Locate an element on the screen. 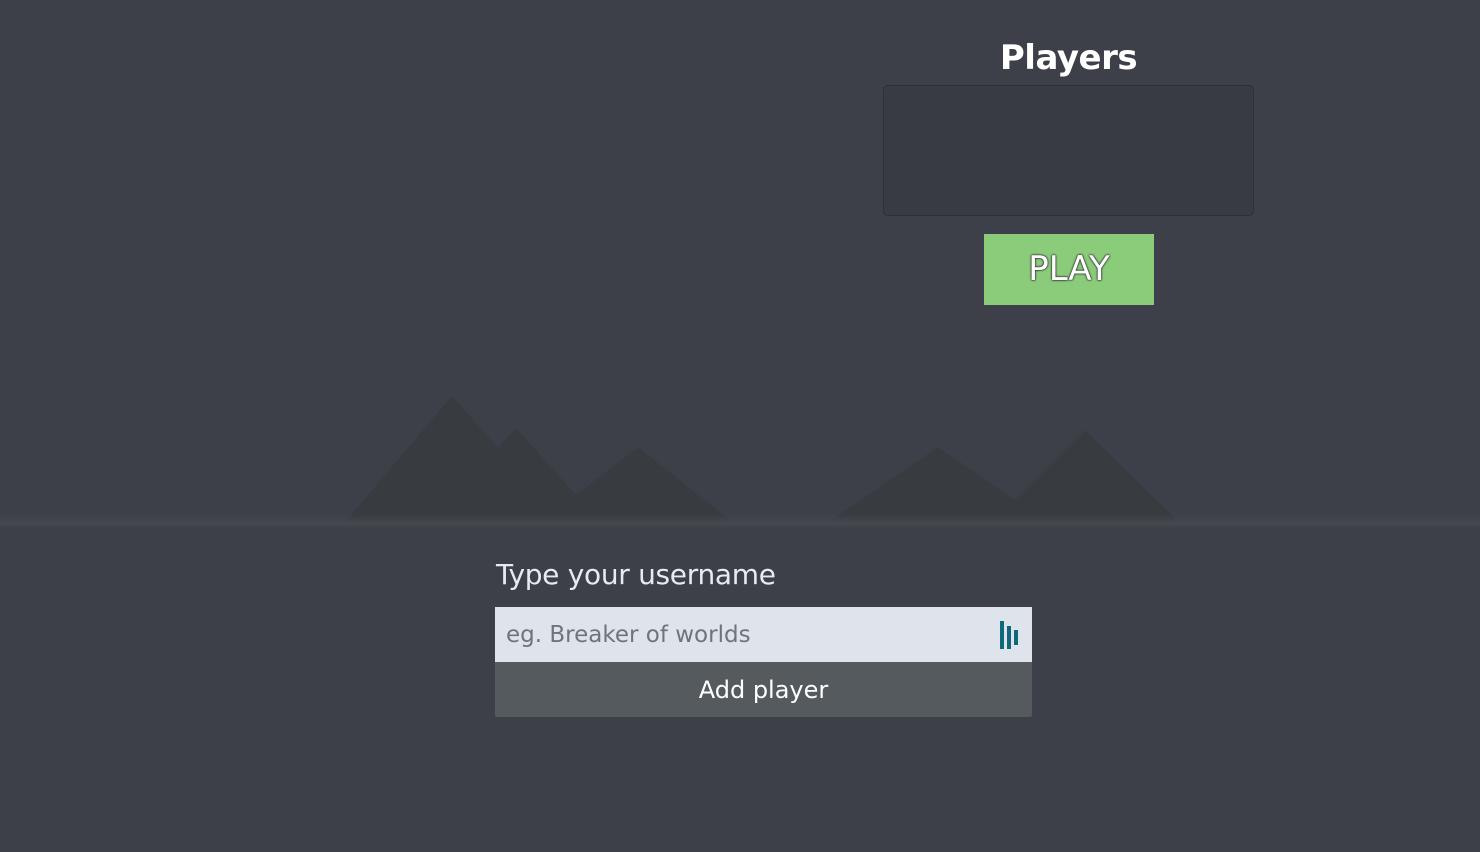 Image resolution: width=1480 pixels, height=852 pixels. username-label: Type your username is located at coordinates (636, 574).